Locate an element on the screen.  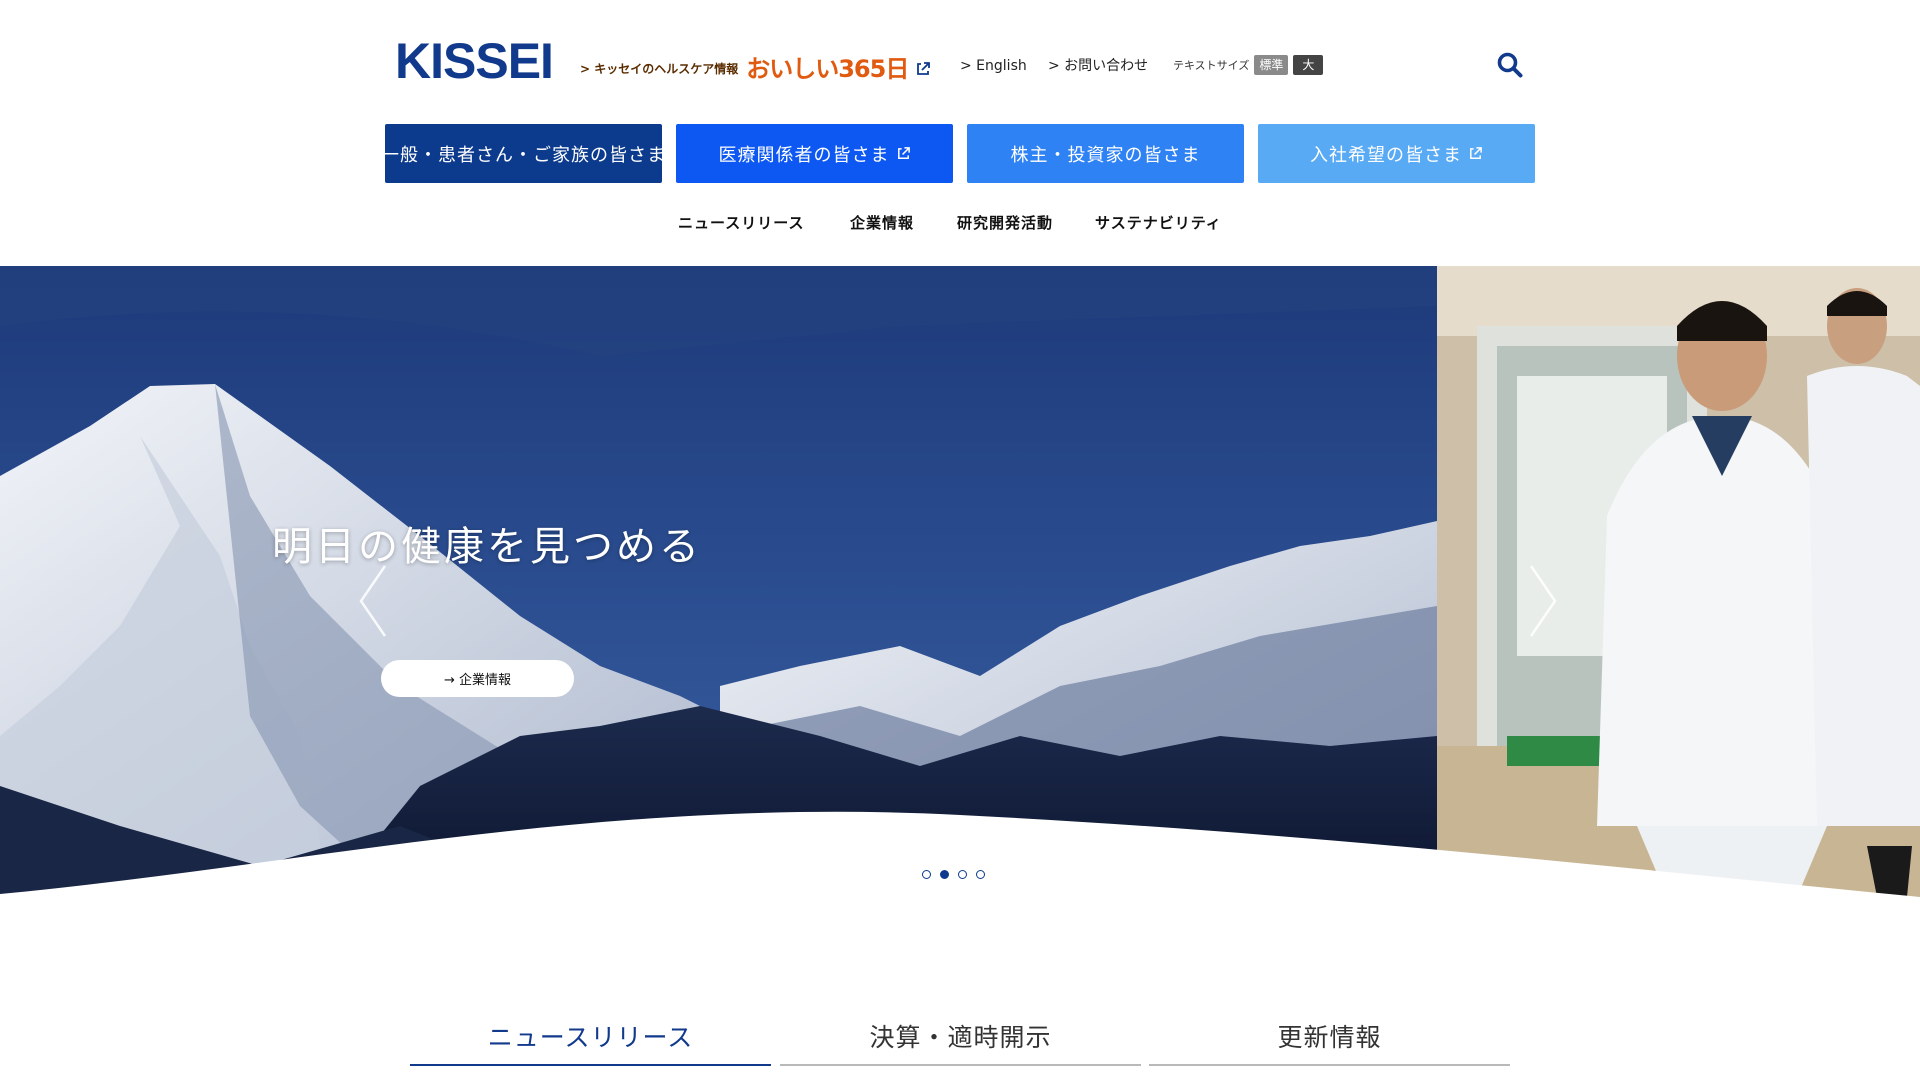
text-size-label: テキストサイズ is located at coordinates (1211, 65).